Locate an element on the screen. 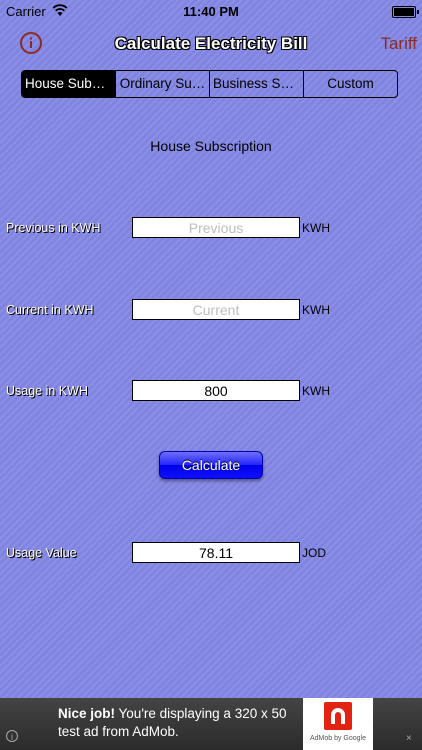 This screenshot has height=750, width=422. calculate-button: Calculate is located at coordinates (211, 465).